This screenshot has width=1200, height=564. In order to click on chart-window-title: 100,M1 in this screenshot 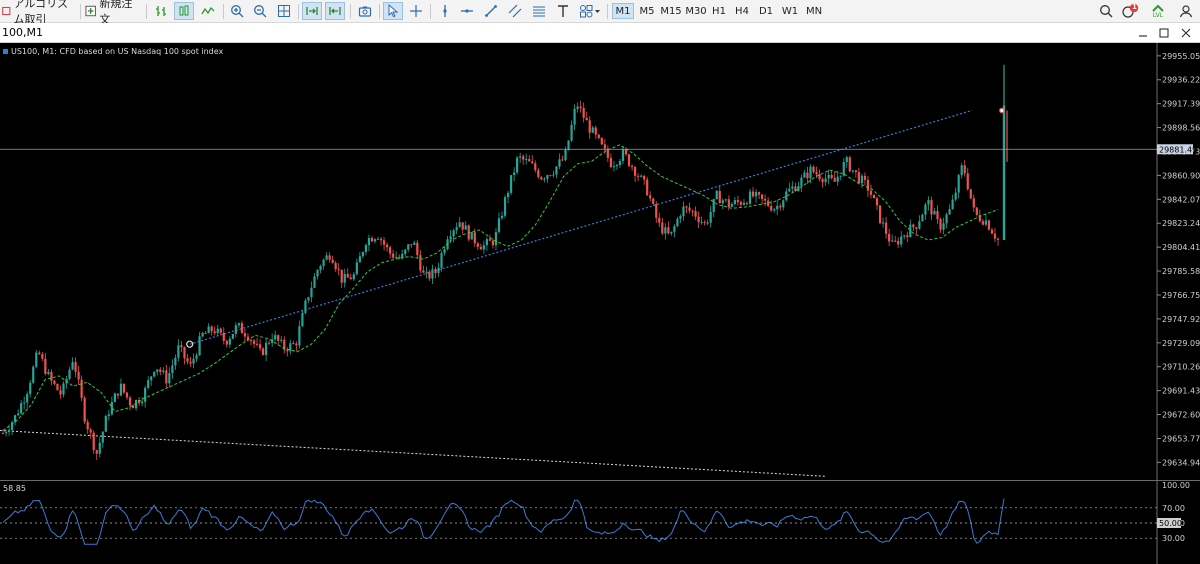, I will do `click(22, 32)`.